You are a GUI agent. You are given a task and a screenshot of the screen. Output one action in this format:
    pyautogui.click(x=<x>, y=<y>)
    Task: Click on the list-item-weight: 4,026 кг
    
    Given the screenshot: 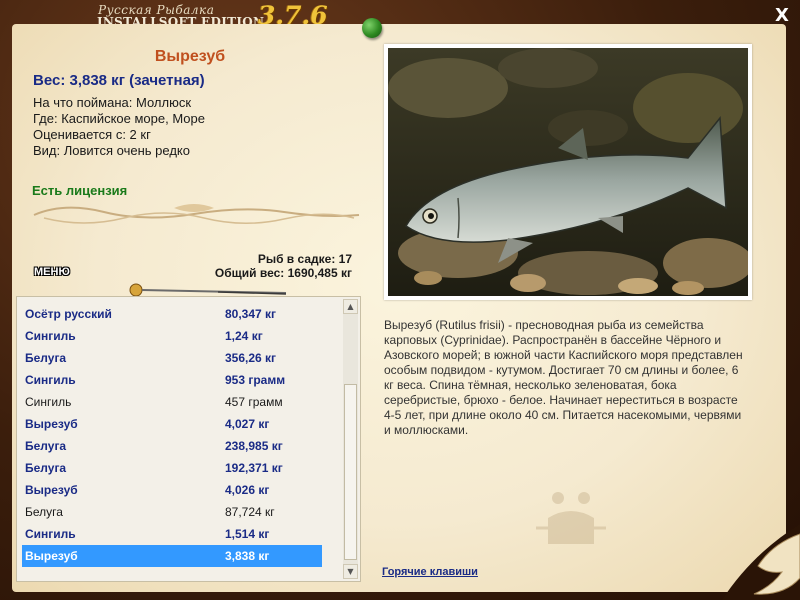 What is the action you would take?
    pyautogui.click(x=247, y=490)
    